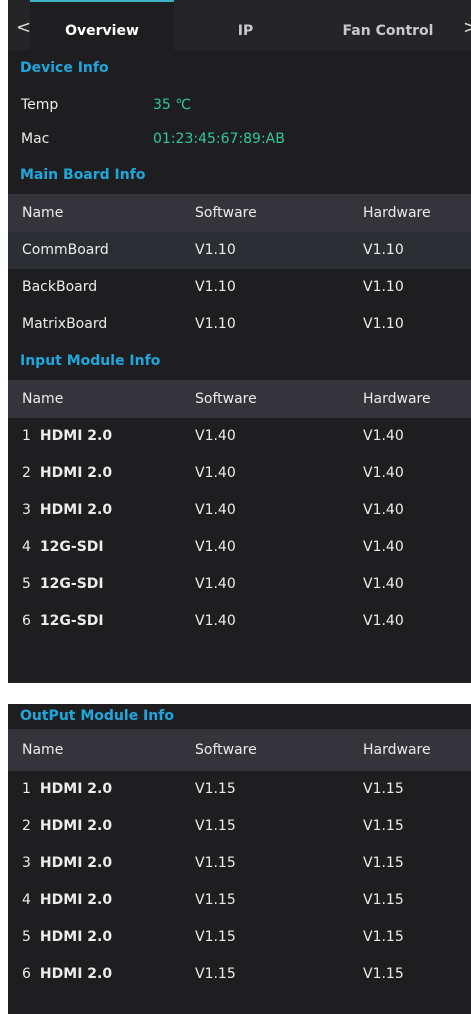  I want to click on tab-overview: Overview, so click(102, 25).